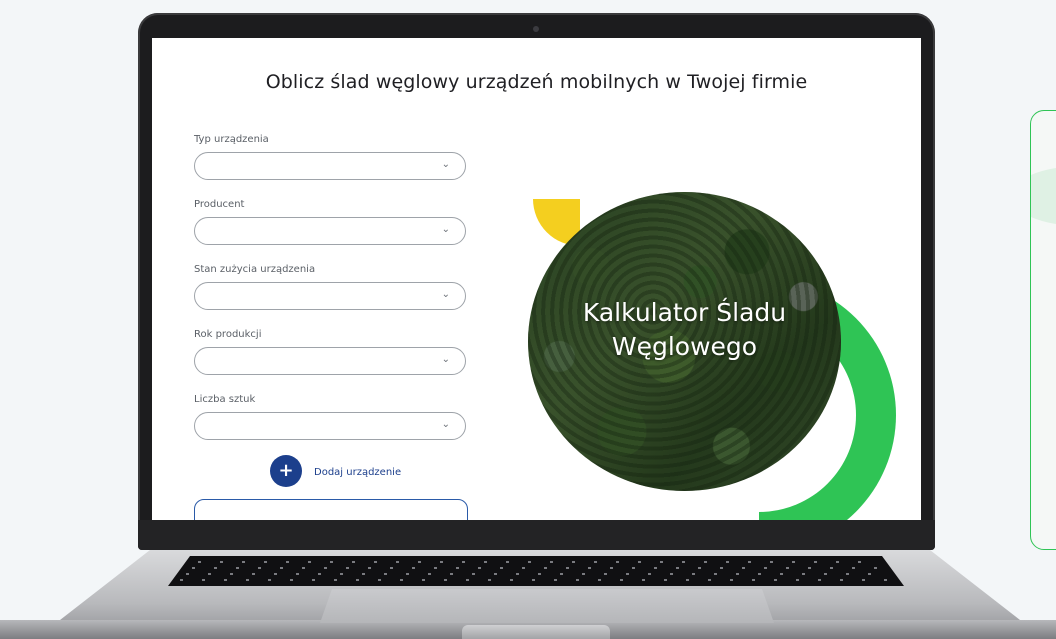  What do you see at coordinates (225, 399) in the screenshot?
I see `field-label-quantity: Liczba sztuk` at bounding box center [225, 399].